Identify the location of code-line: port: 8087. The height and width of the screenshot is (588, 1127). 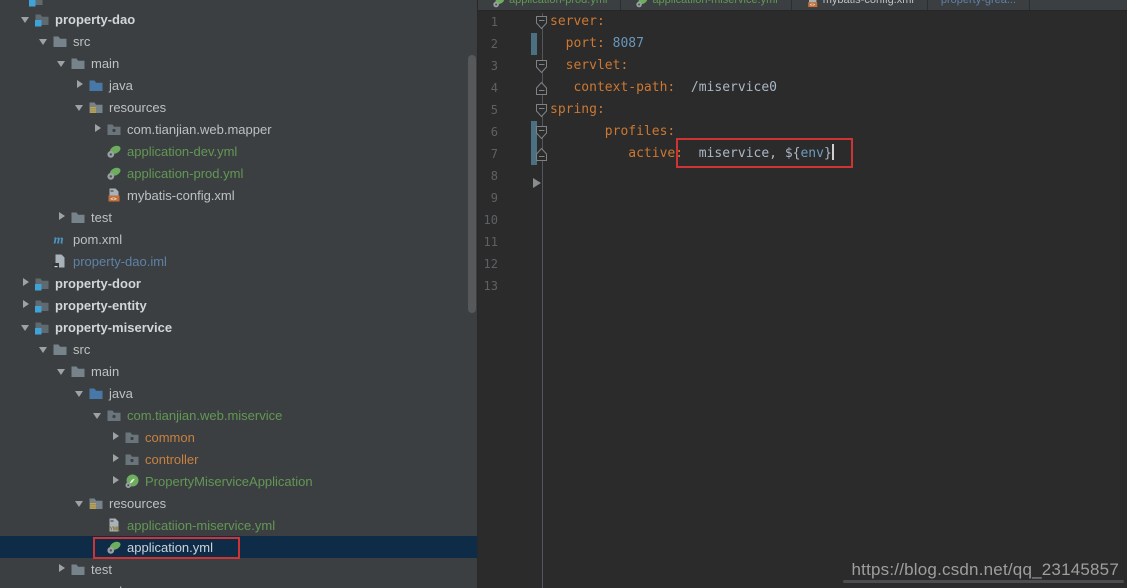
(838, 44).